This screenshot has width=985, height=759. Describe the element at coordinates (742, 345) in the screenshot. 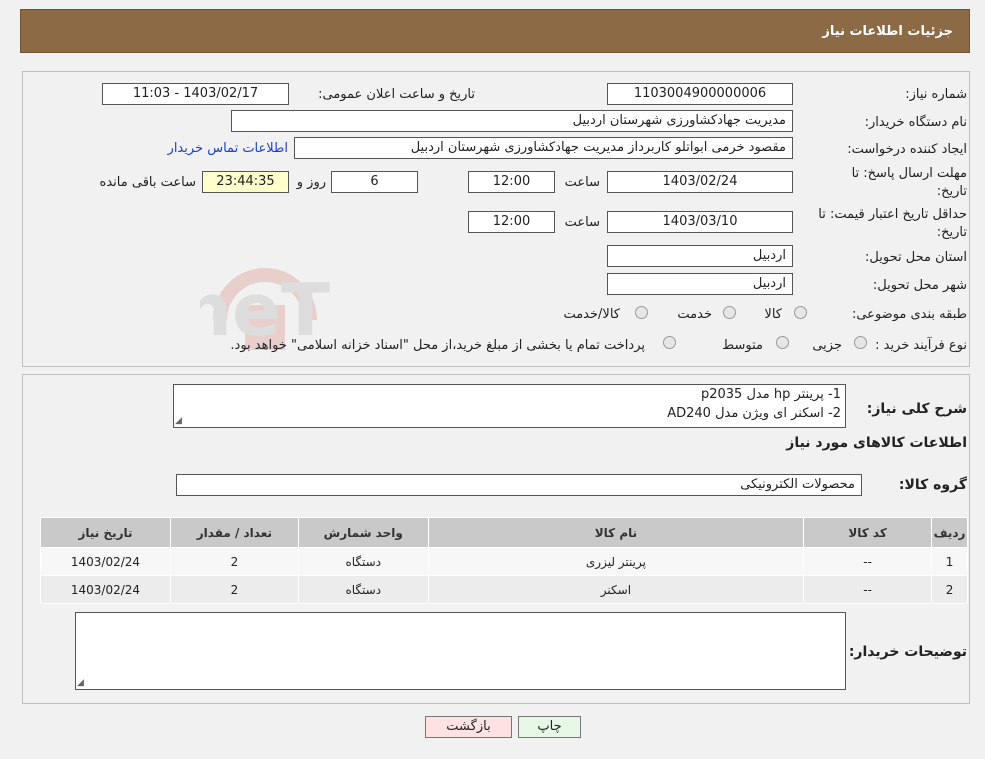

I see `process-option-medium: متوسط` at that location.